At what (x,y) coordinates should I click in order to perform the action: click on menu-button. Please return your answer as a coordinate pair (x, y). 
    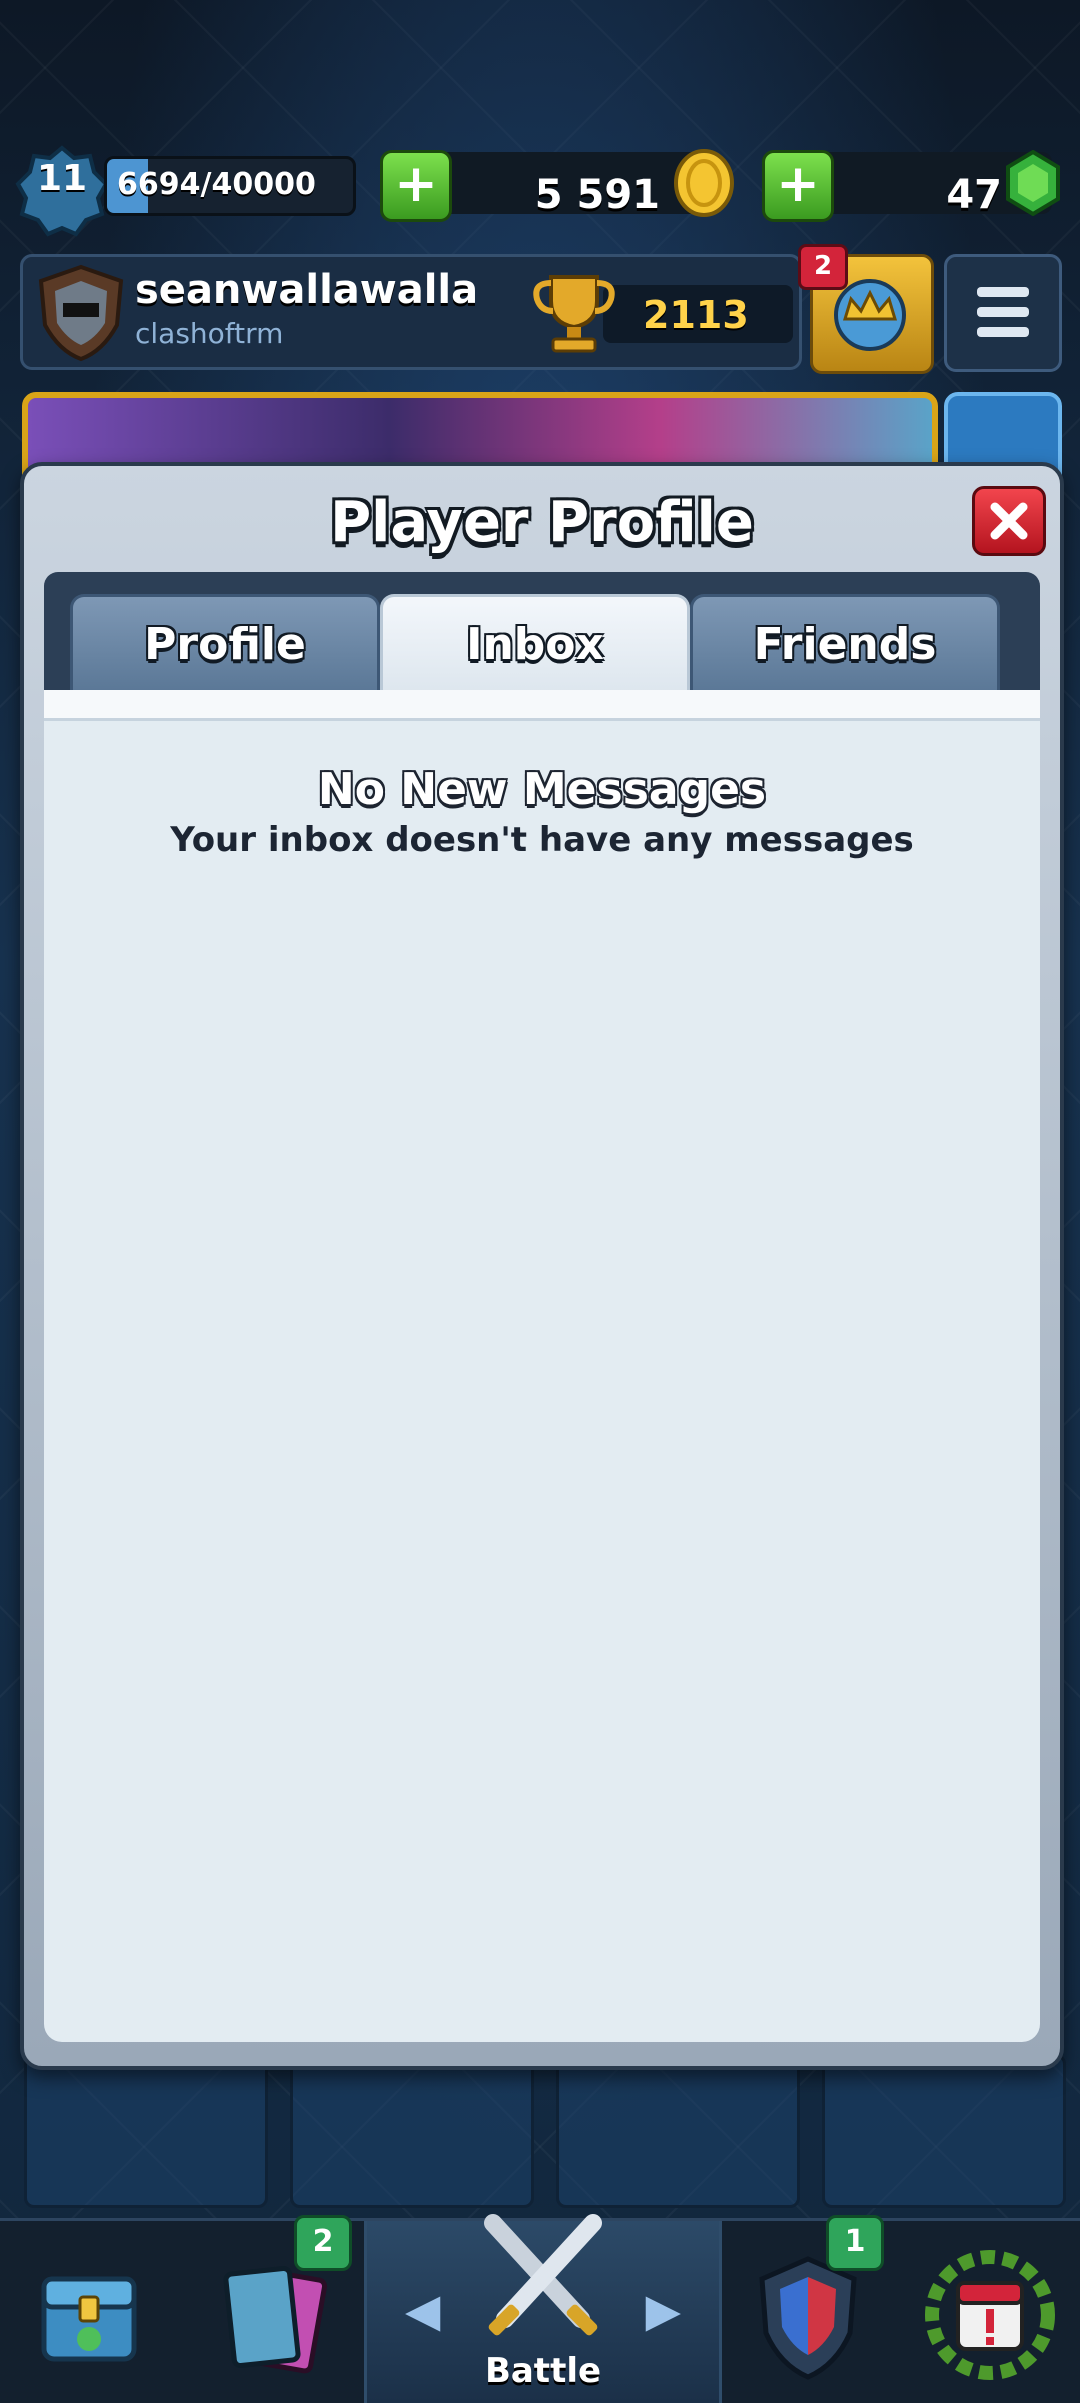
    Looking at the image, I should click on (1003, 313).